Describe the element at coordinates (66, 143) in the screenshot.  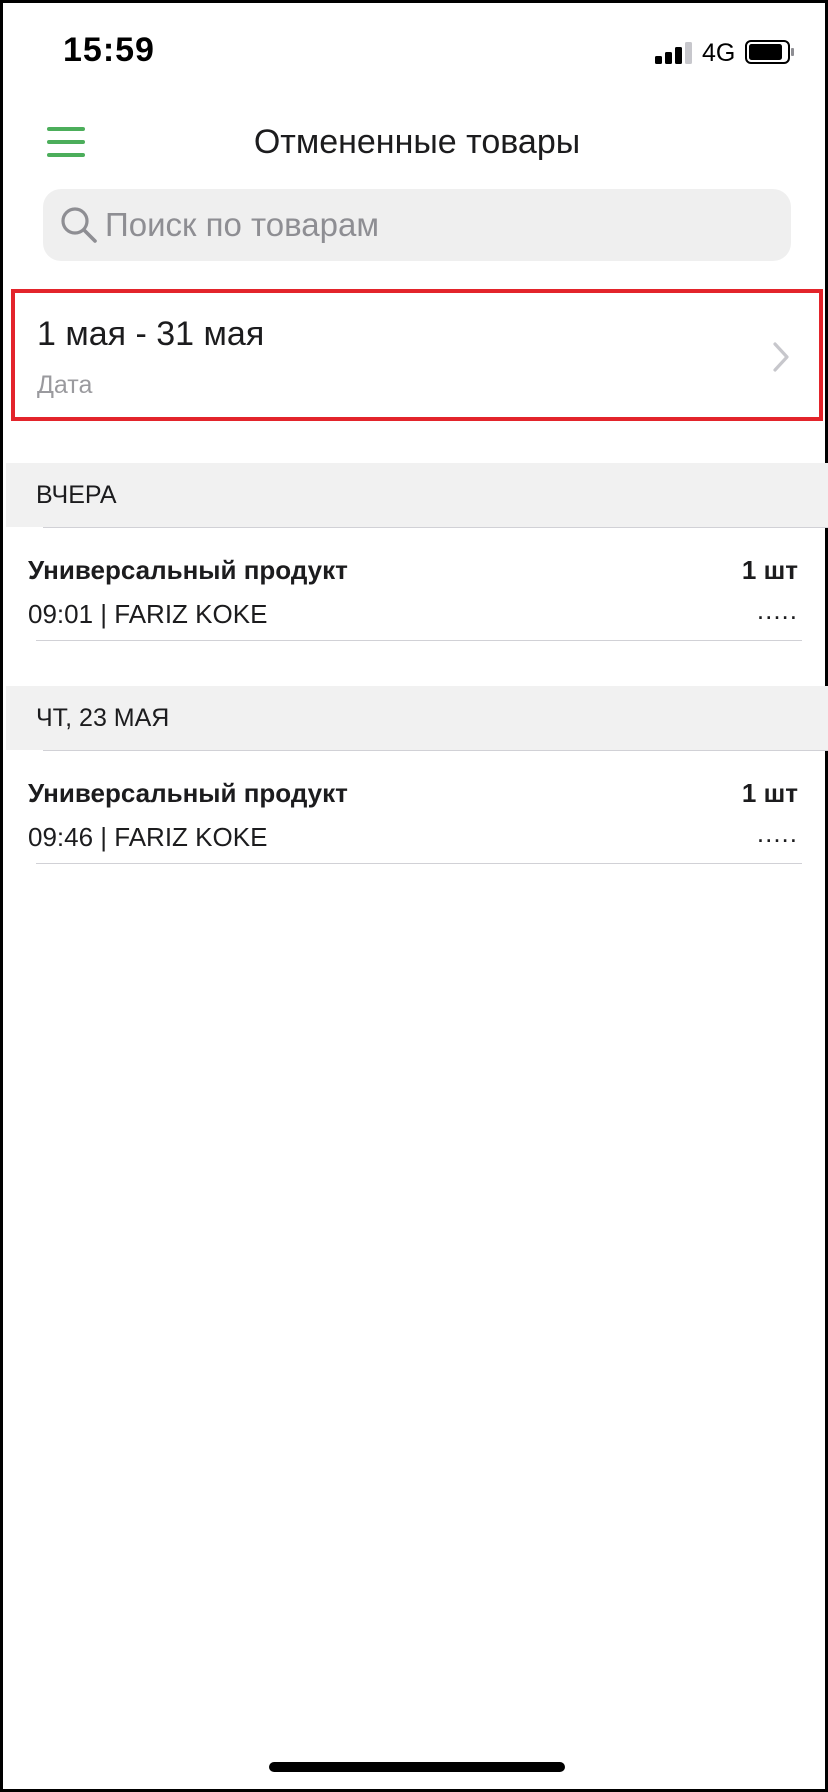
I see `hamburger-menu-icon` at that location.